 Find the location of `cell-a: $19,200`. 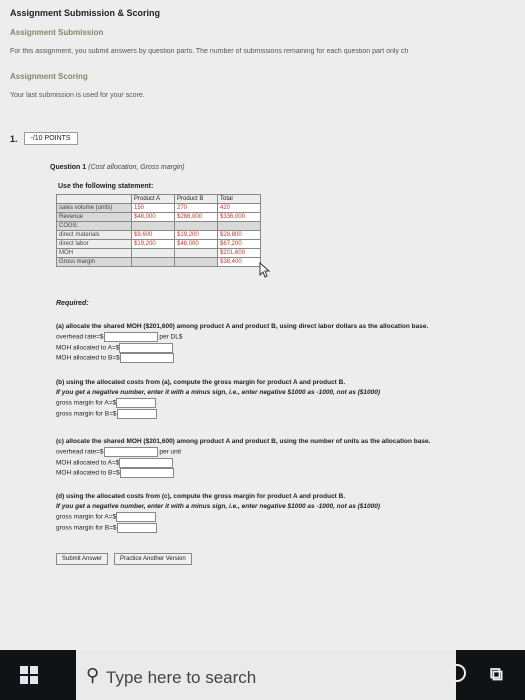

cell-a: $19,200 is located at coordinates (153, 244).